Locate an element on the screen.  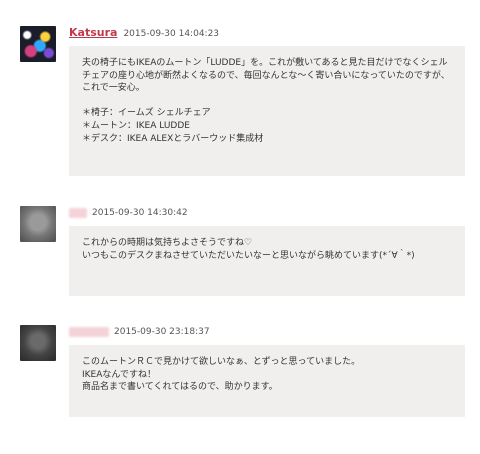
comment-meta: Katsura 2015-09-30 14:04:23 is located at coordinates (144, 33).